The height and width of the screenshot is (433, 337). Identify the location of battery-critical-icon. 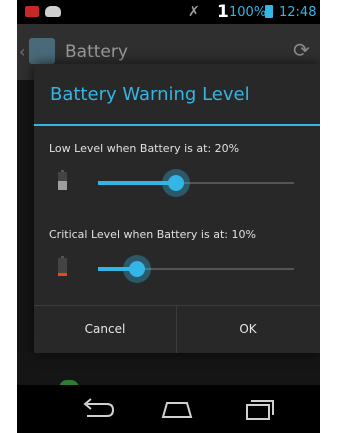
(62, 266).